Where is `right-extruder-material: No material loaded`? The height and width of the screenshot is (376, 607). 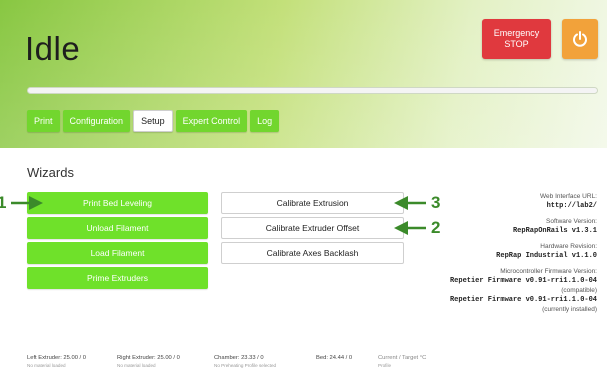
right-extruder-material: No material loaded is located at coordinates (136, 365).